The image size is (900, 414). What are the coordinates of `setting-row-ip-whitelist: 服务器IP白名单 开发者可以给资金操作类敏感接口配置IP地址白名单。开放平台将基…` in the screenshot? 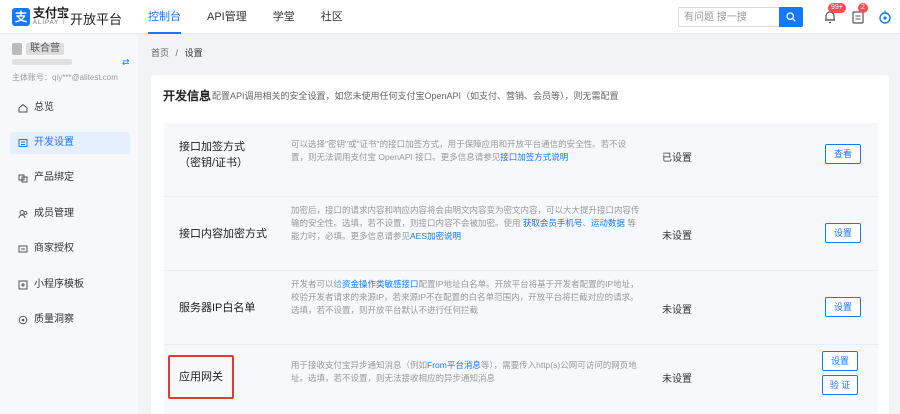 It's located at (521, 308).